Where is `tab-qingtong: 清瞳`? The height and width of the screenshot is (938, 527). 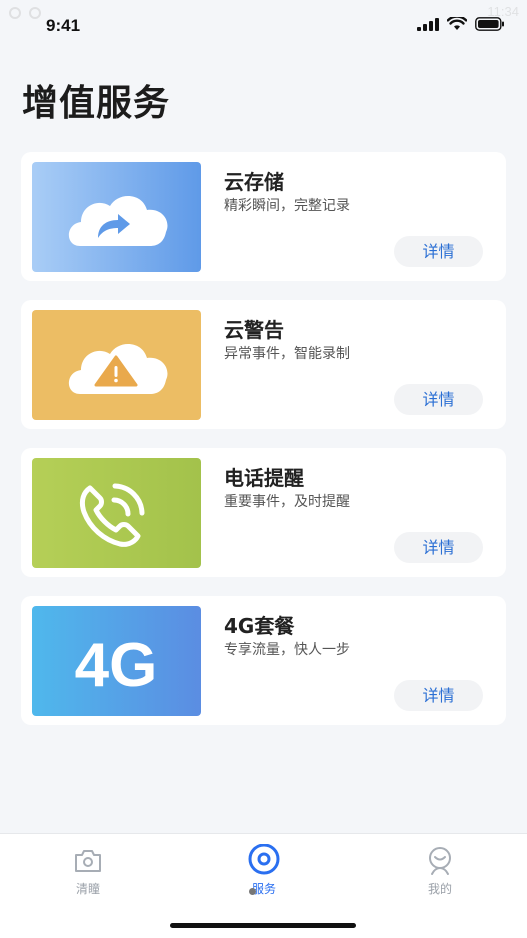 tab-qingtong: 清瞳 is located at coordinates (88, 870).